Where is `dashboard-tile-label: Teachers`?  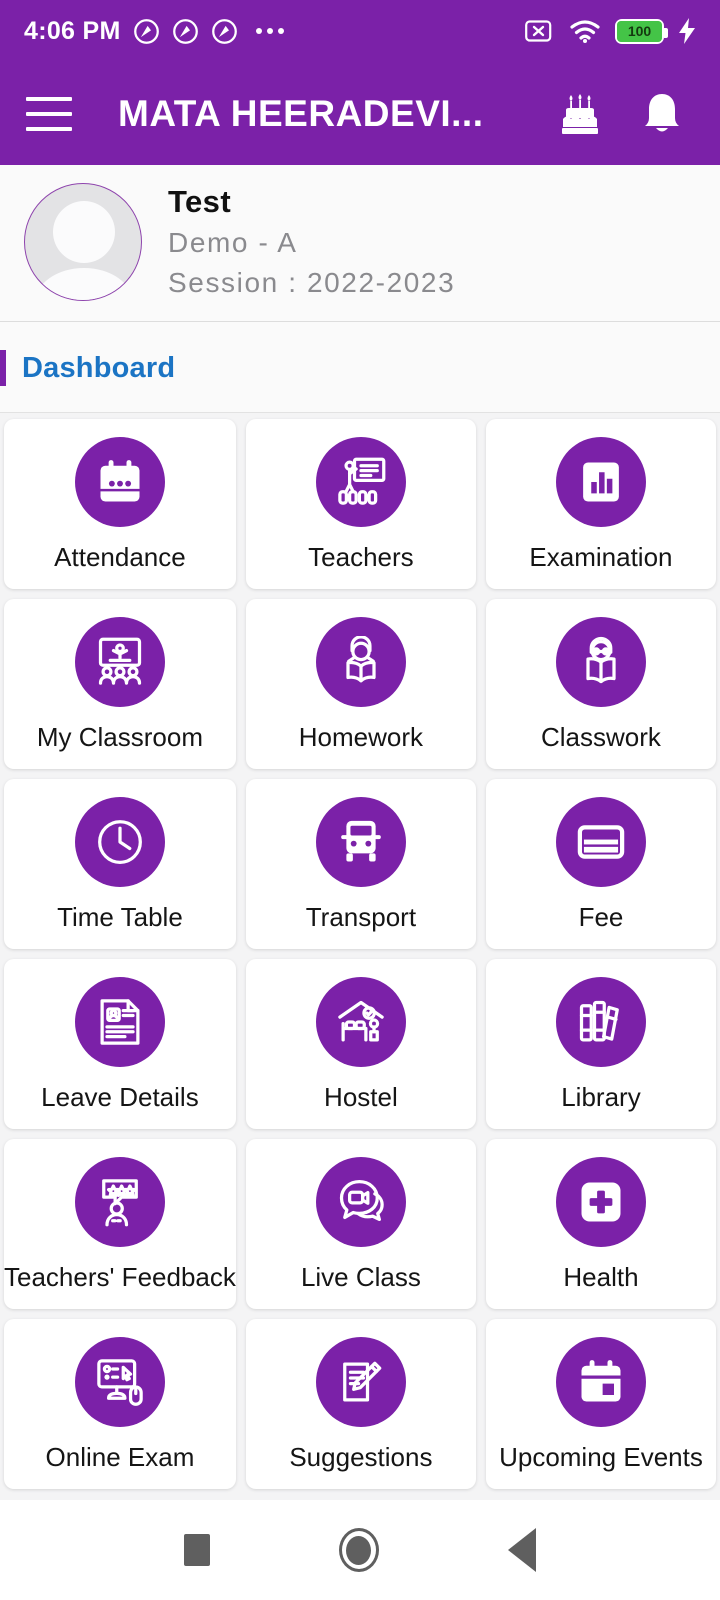 dashboard-tile-label: Teachers is located at coordinates (361, 557).